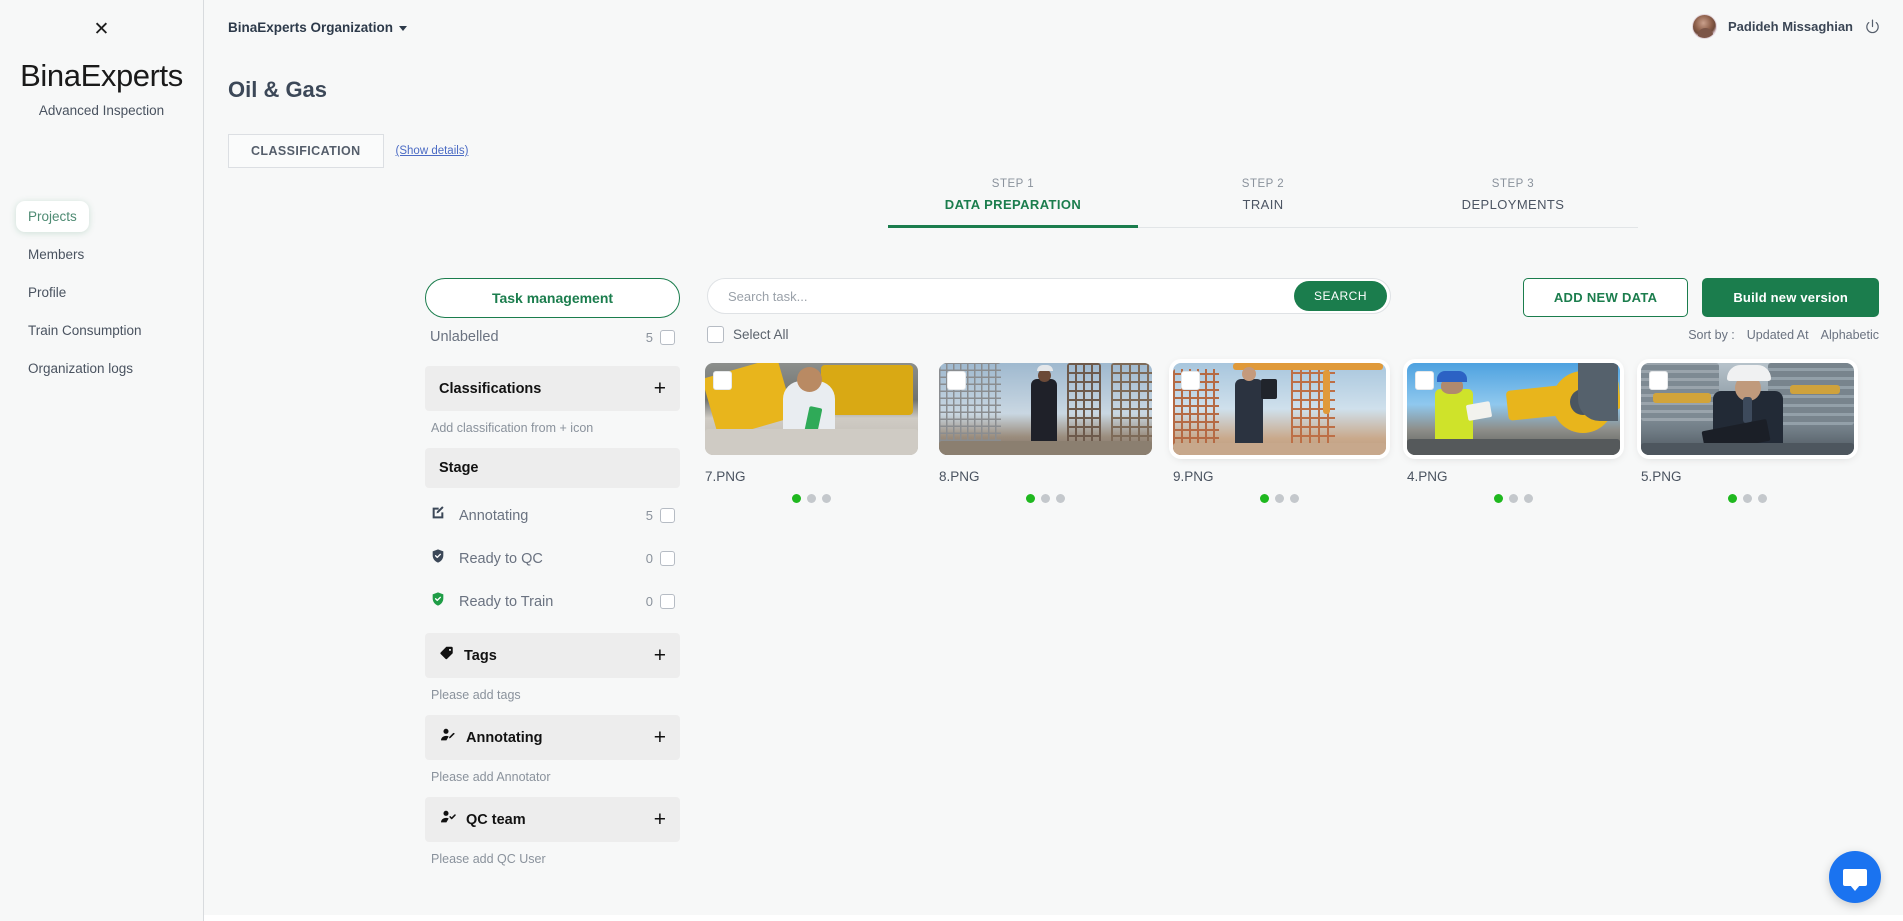 The height and width of the screenshot is (921, 1903). Describe the element at coordinates (480, 655) in the screenshot. I see `tags-title: Tags` at that location.